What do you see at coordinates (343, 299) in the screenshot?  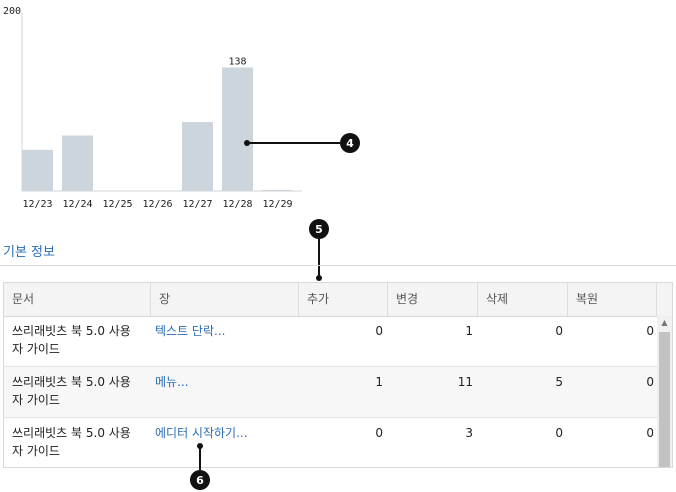 I see `column-header-added: 추가` at bounding box center [343, 299].